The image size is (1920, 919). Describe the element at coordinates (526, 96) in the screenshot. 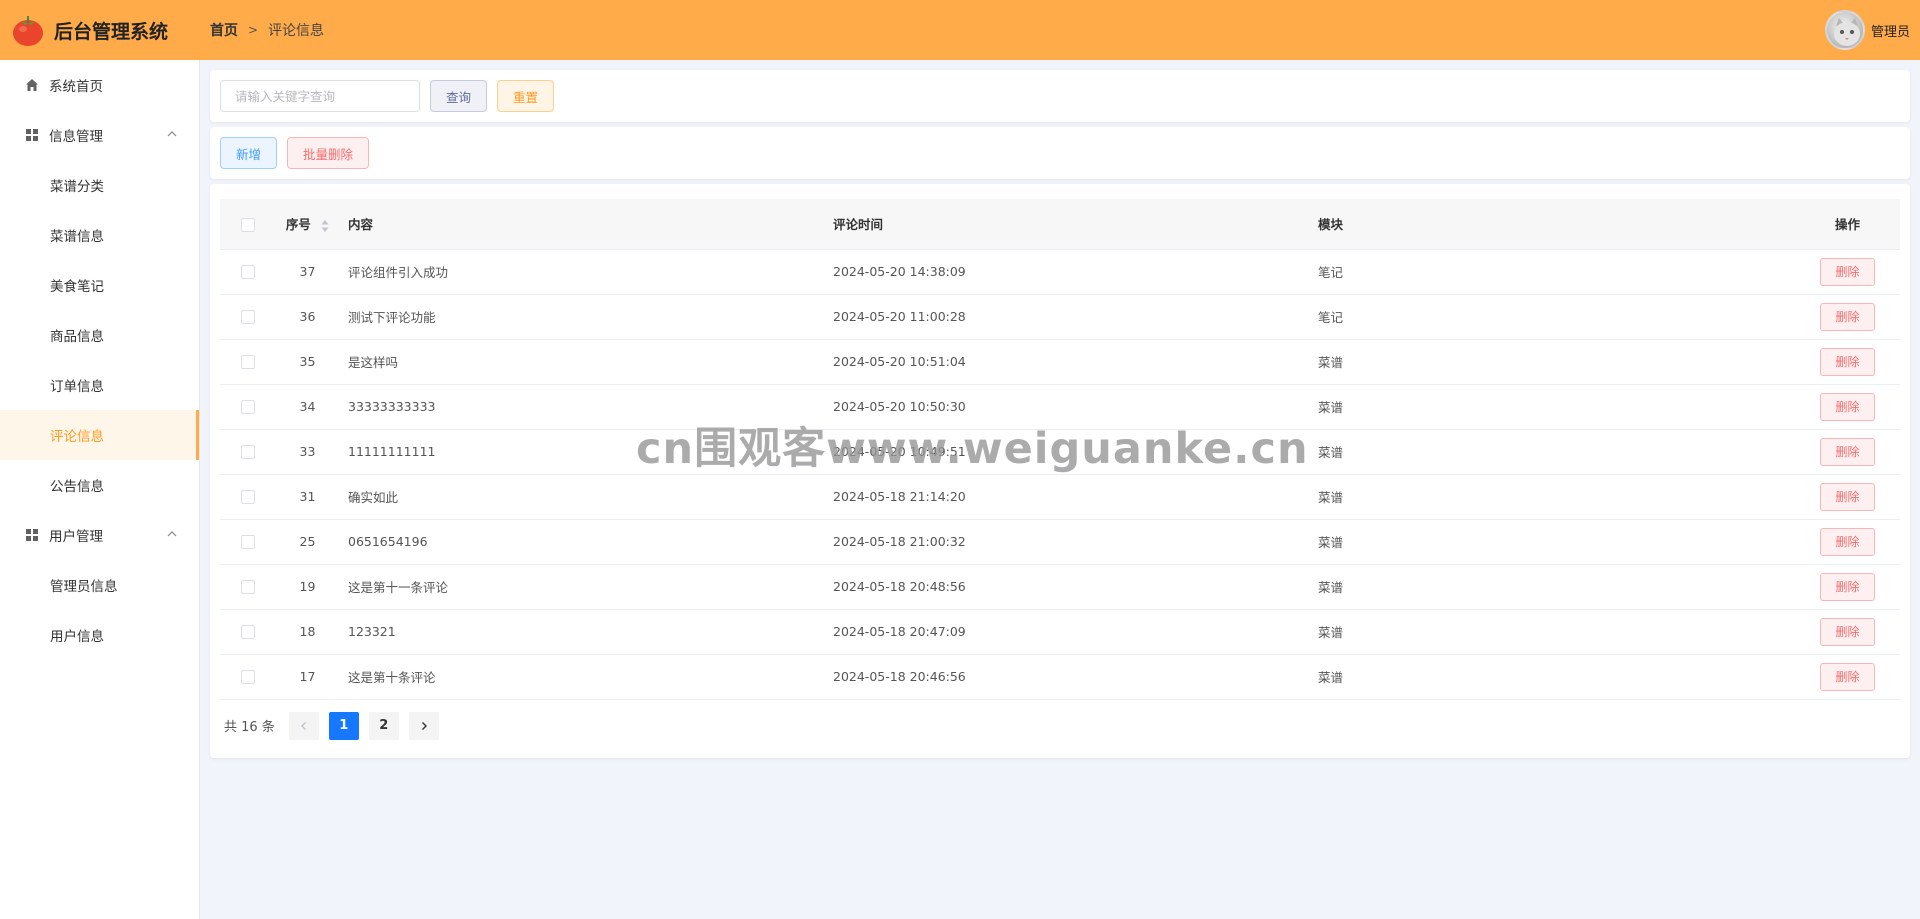

I see `reset-button: 重置` at that location.